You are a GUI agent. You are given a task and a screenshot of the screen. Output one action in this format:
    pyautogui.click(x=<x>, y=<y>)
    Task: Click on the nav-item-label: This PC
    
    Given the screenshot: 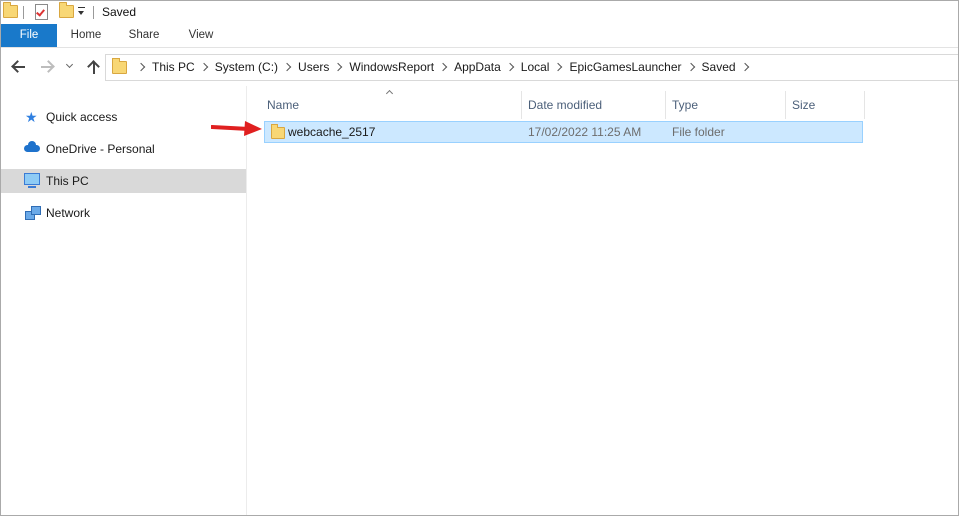 What is the action you would take?
    pyautogui.click(x=67, y=181)
    